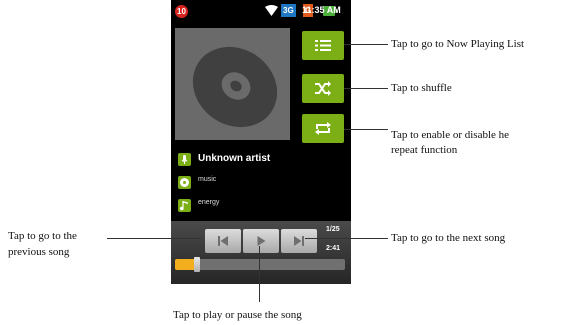 Image resolution: width=570 pixels, height=325 pixels. What do you see at coordinates (207, 179) in the screenshot?
I see `album-name: music` at bounding box center [207, 179].